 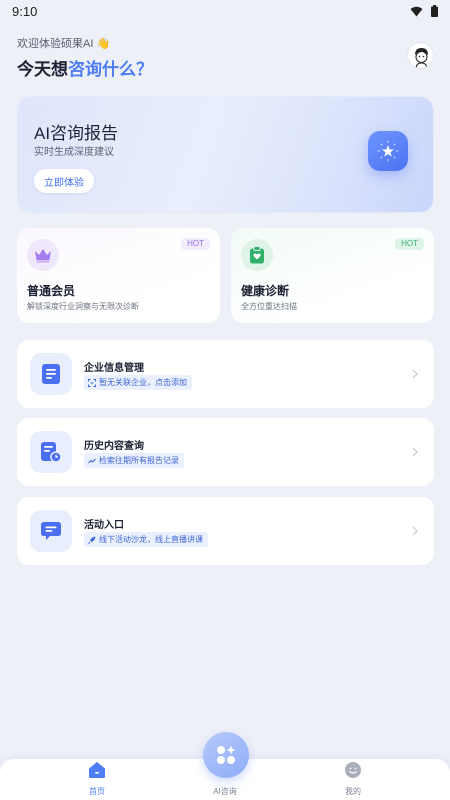 I want to click on status-bar: 9:10, so click(x=225, y=11).